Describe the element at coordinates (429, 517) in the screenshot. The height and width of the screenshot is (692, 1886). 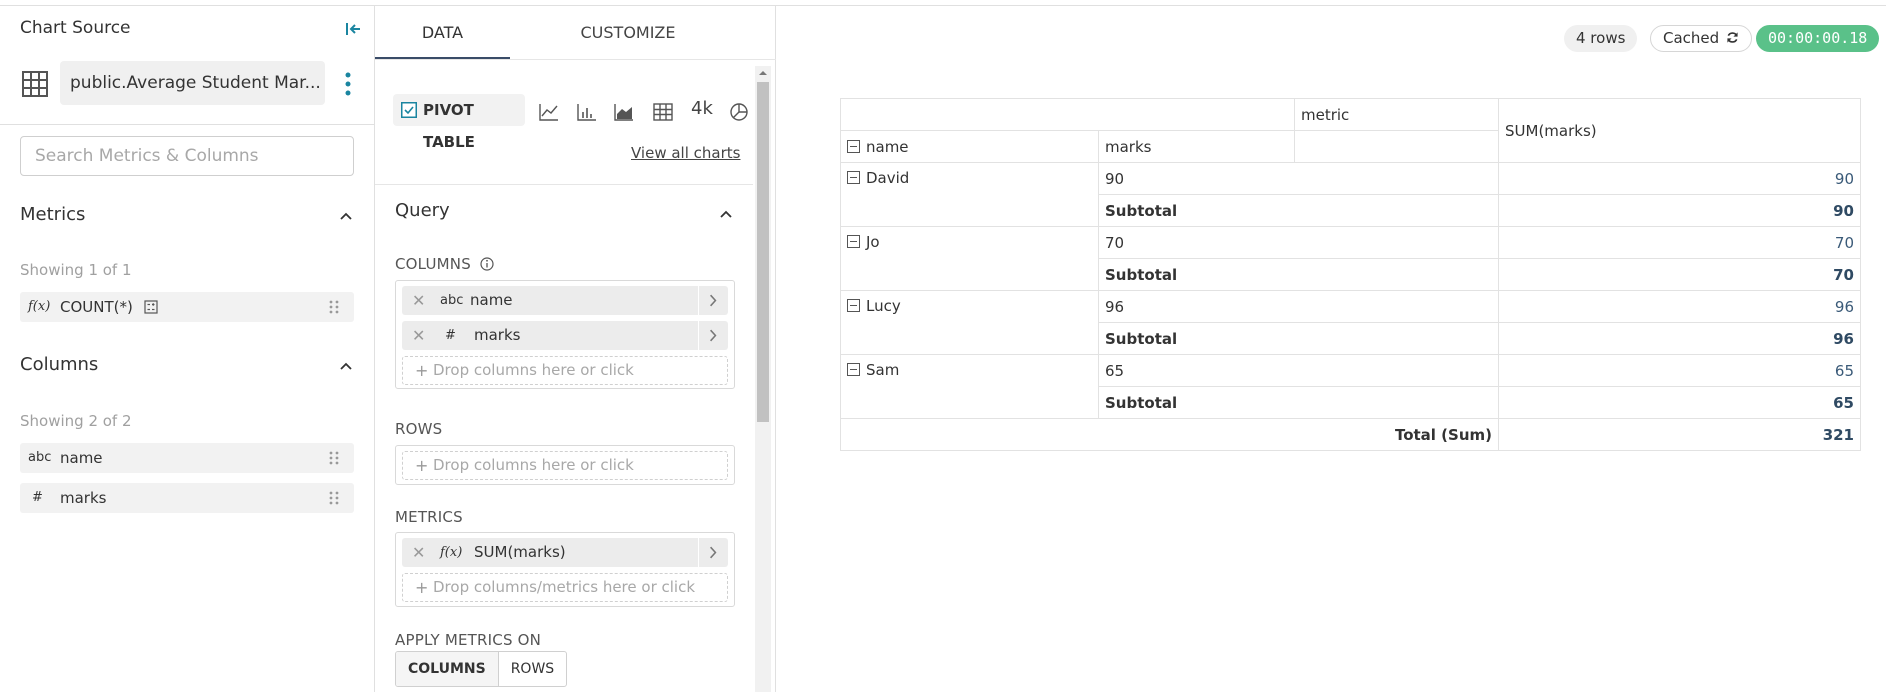
I see `metrics-field-label: METRICS` at that location.